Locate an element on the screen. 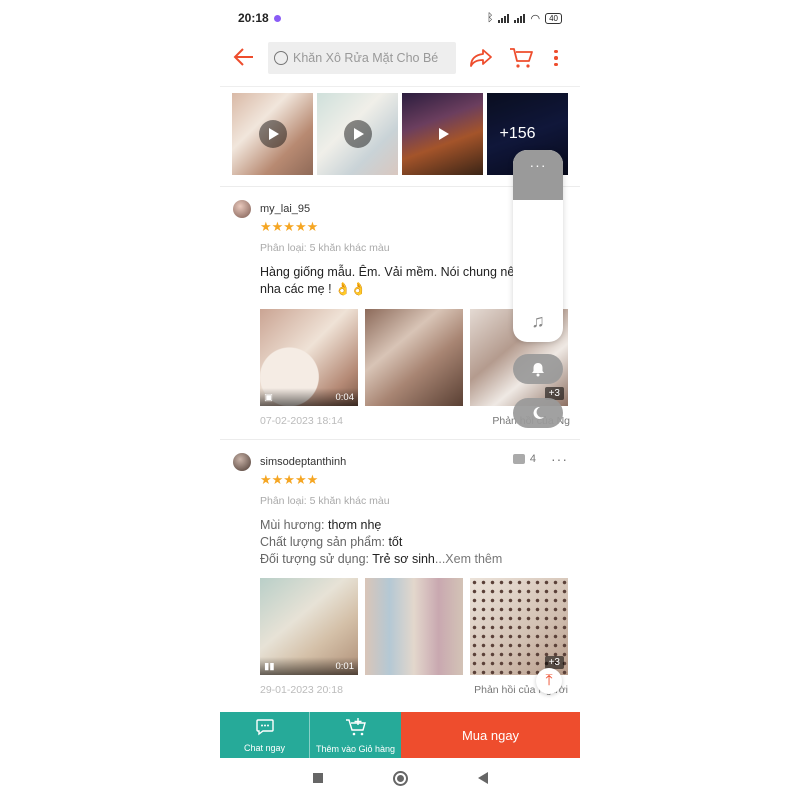  review-video: ▮▮ 0:01 is located at coordinates (309, 626).